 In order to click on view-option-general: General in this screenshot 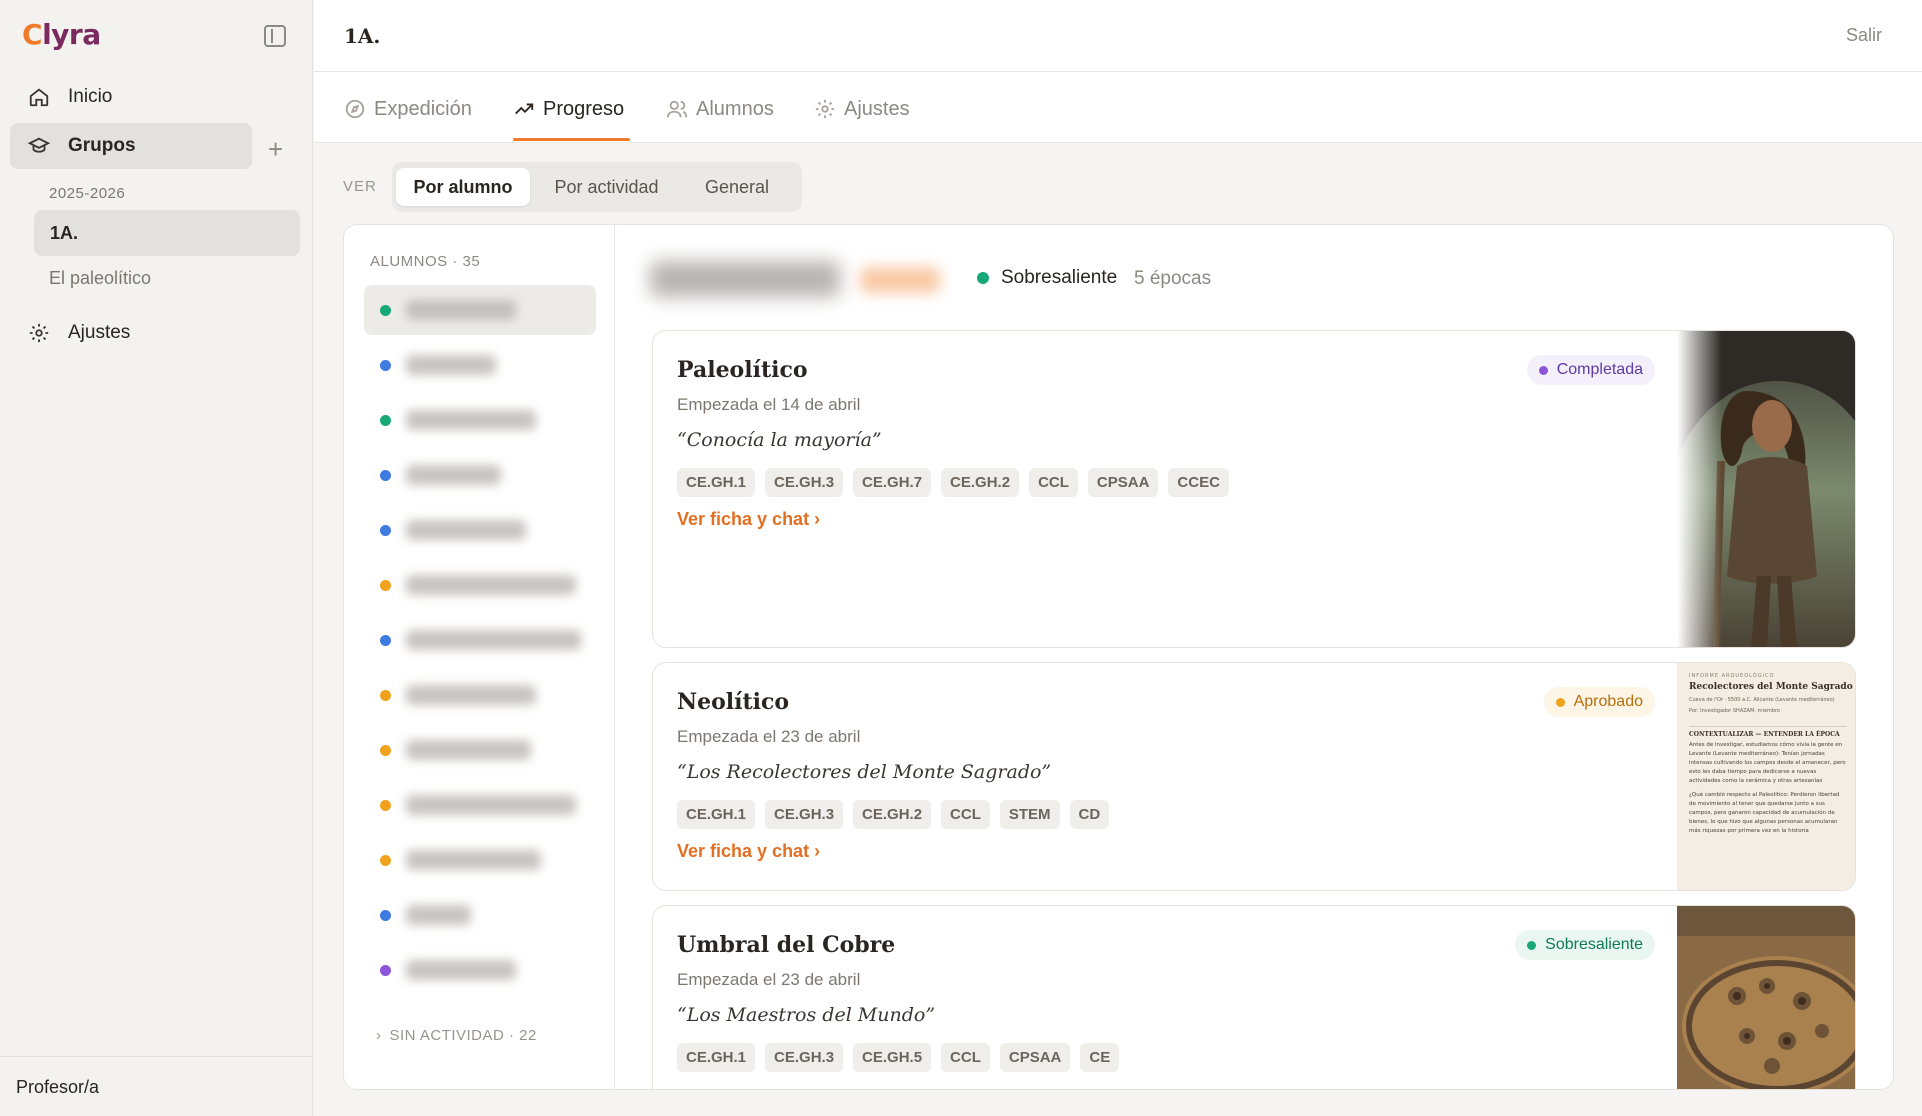, I will do `click(737, 187)`.